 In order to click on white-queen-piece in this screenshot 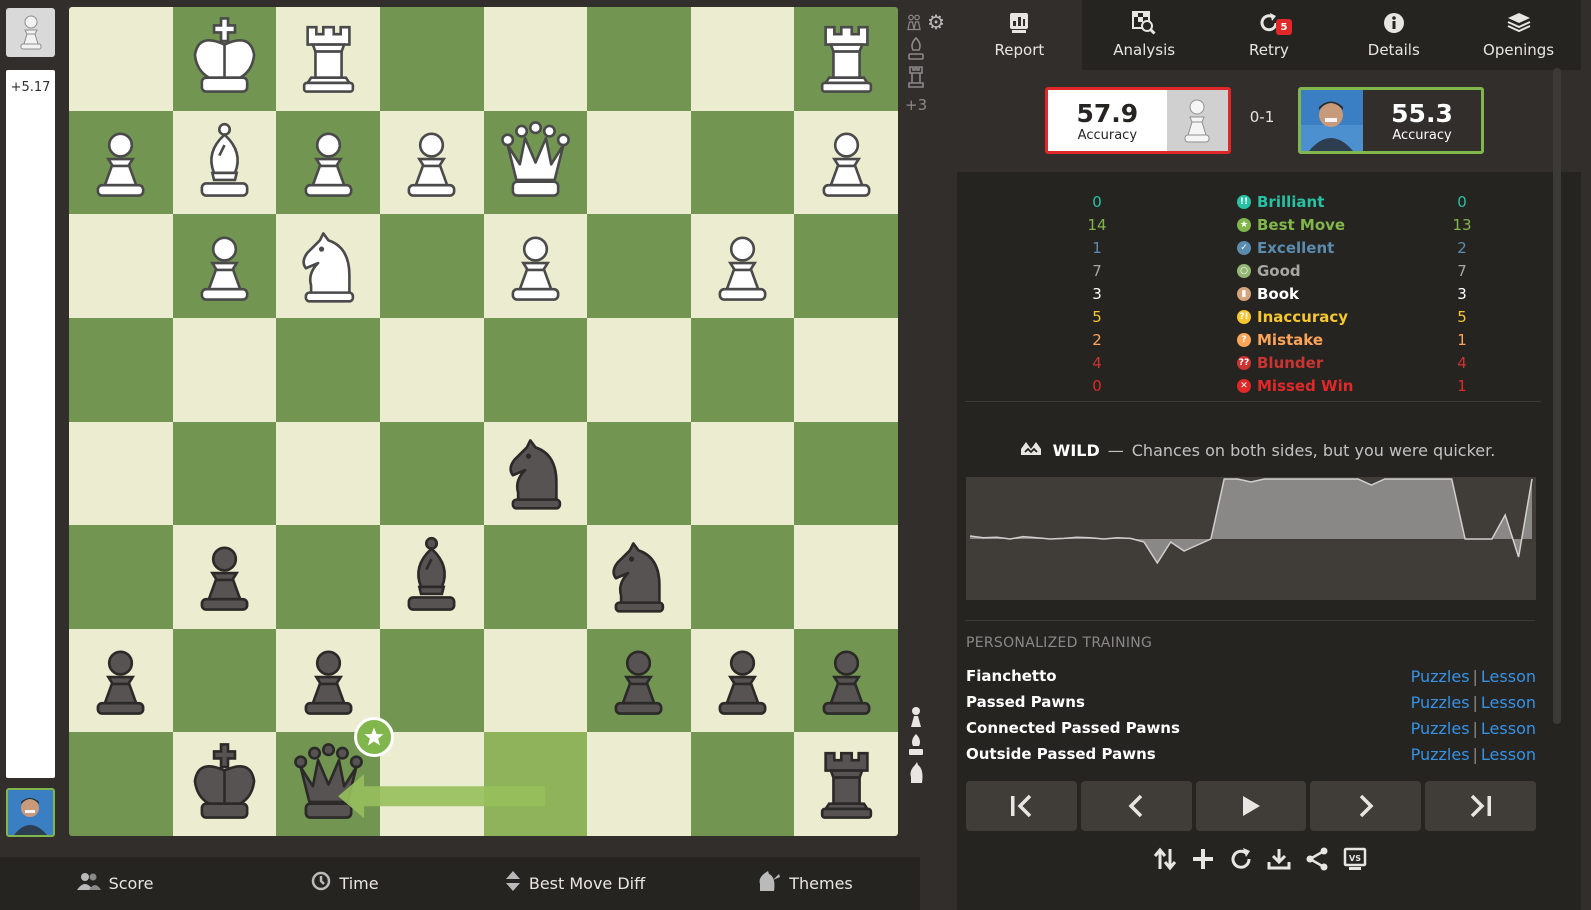, I will do `click(536, 163)`.